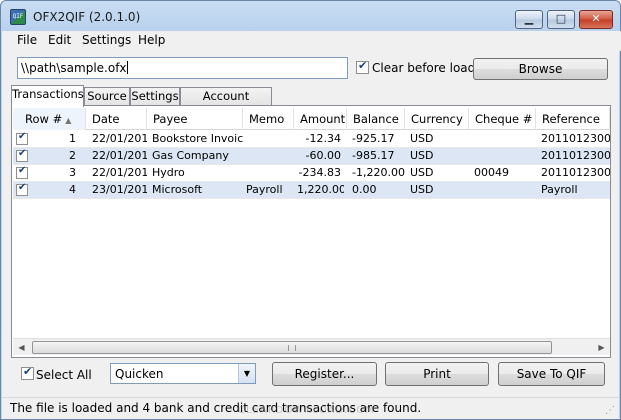 The width and height of the screenshot is (621, 420). What do you see at coordinates (306, 410) in the screenshot?
I see `watermark: CLEARDOWNLOAD.COM` at bounding box center [306, 410].